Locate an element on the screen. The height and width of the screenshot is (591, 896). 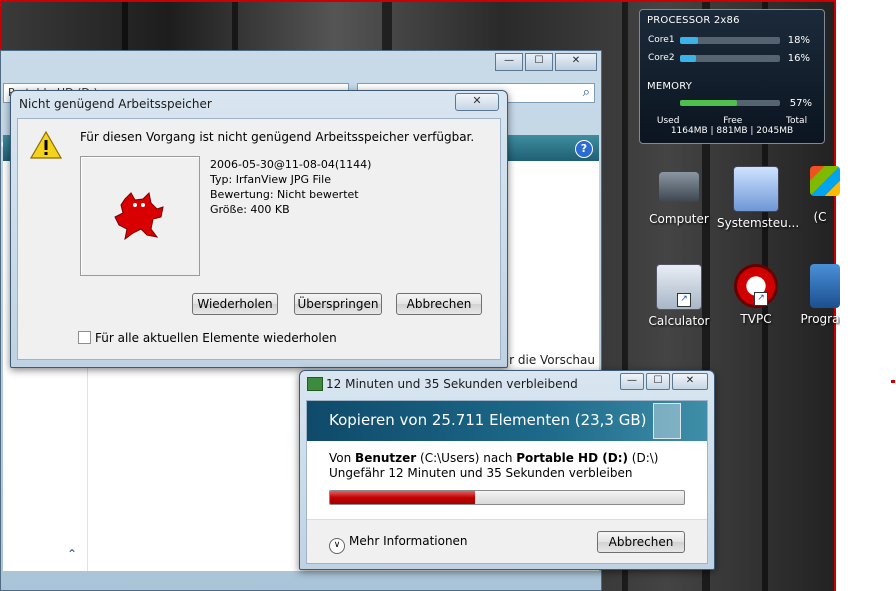
copy-window-controls: — ☐ ✕ is located at coordinates (663, 381).